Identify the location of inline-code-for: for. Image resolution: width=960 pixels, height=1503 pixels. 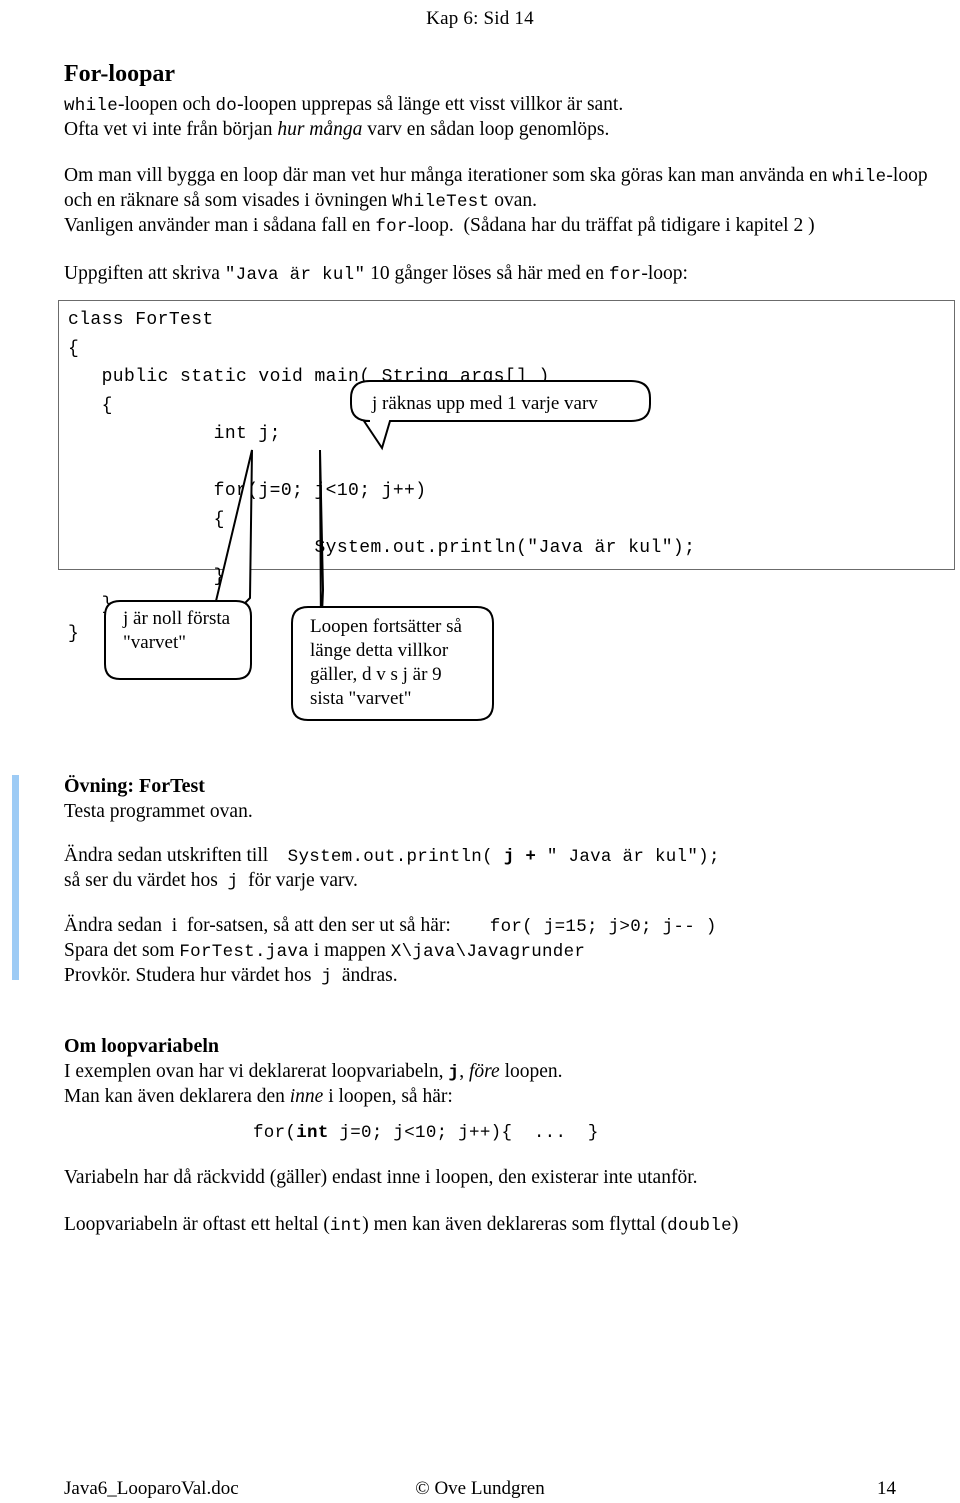
(391, 227).